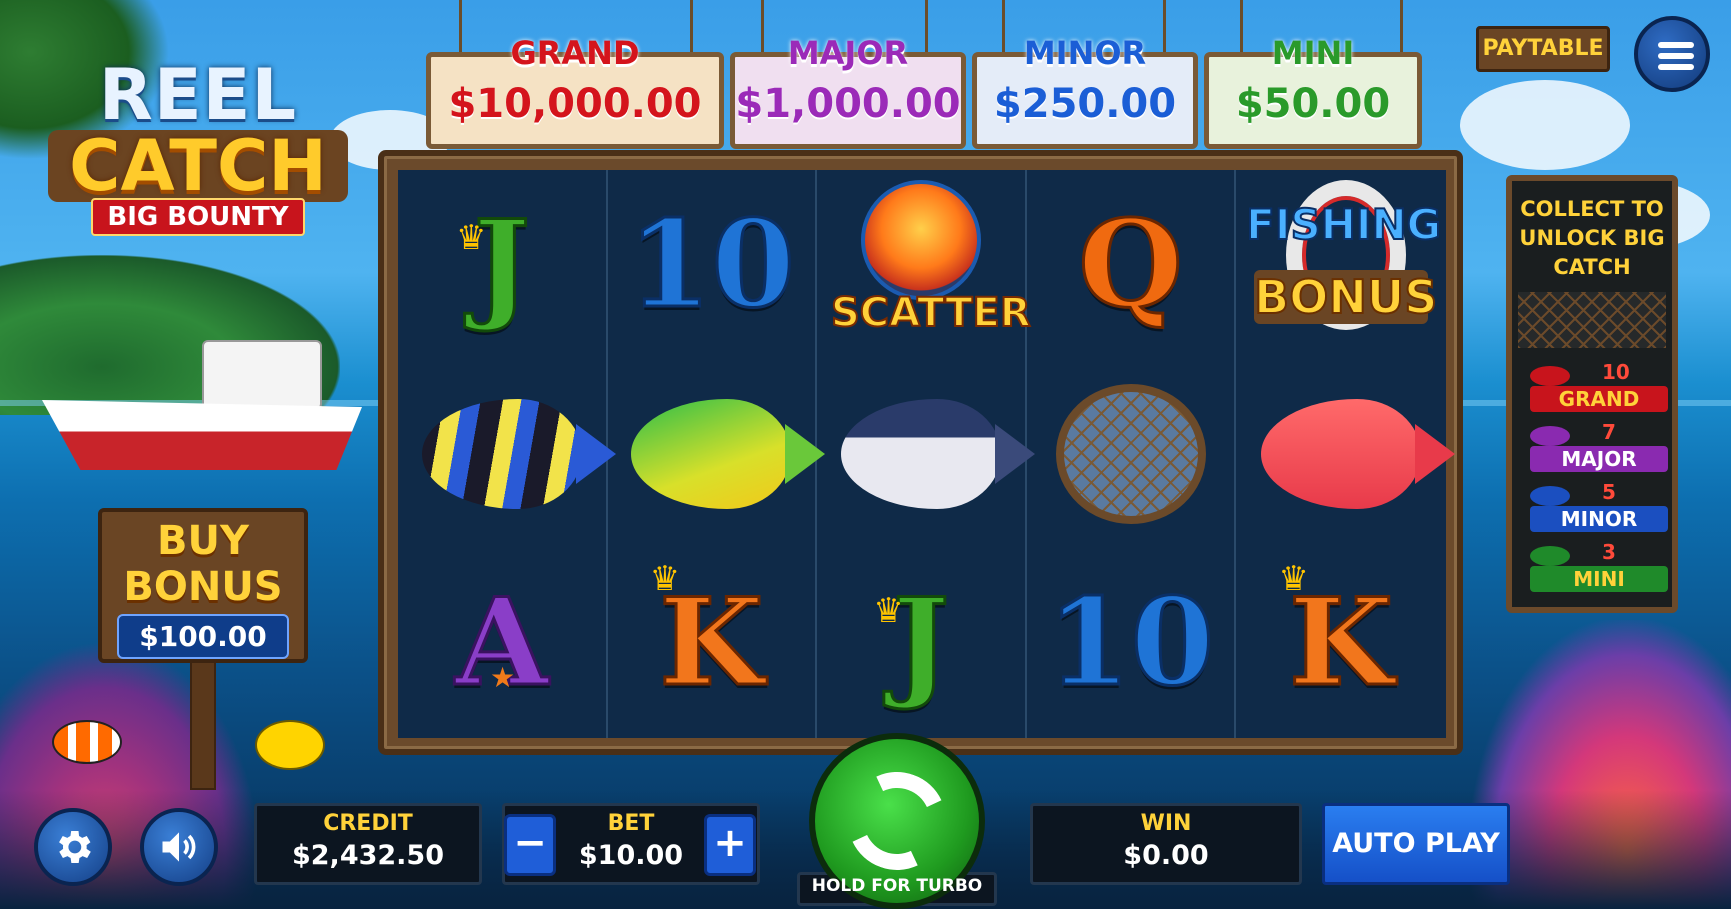 The width and height of the screenshot is (1731, 909). What do you see at coordinates (502, 643) in the screenshot?
I see `symbol-cell: A ★` at bounding box center [502, 643].